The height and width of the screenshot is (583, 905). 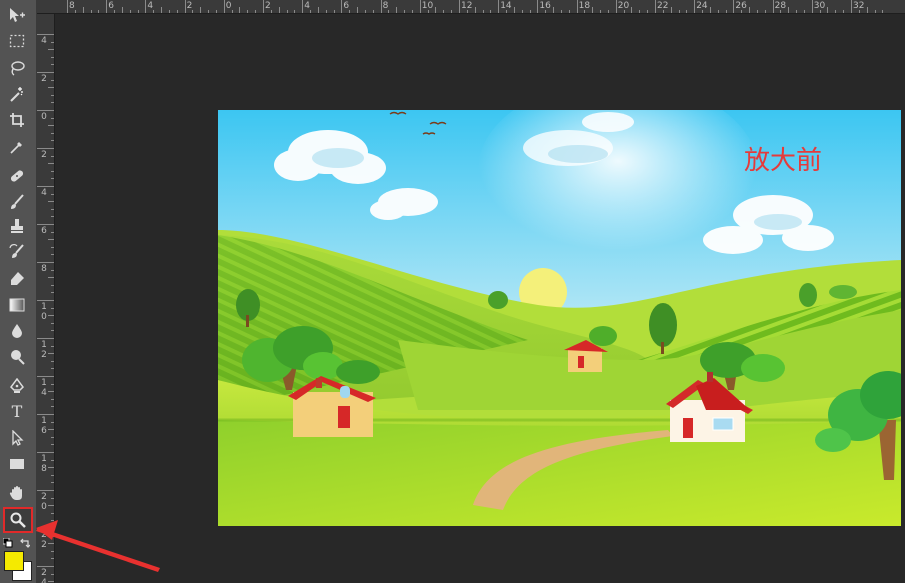 What do you see at coordinates (17, 120) in the screenshot?
I see `crop-tool` at bounding box center [17, 120].